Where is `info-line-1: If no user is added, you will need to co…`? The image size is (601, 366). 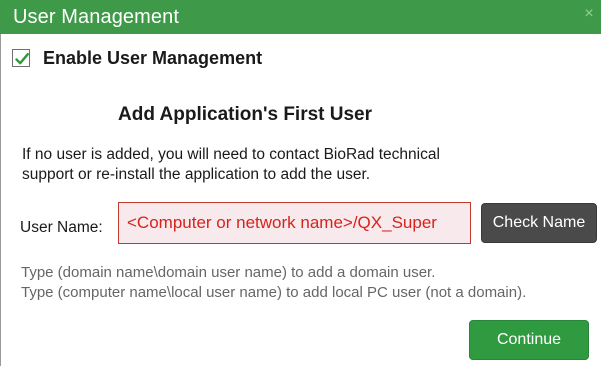
info-line-1: If no user is added, you will need to co… is located at coordinates (231, 154).